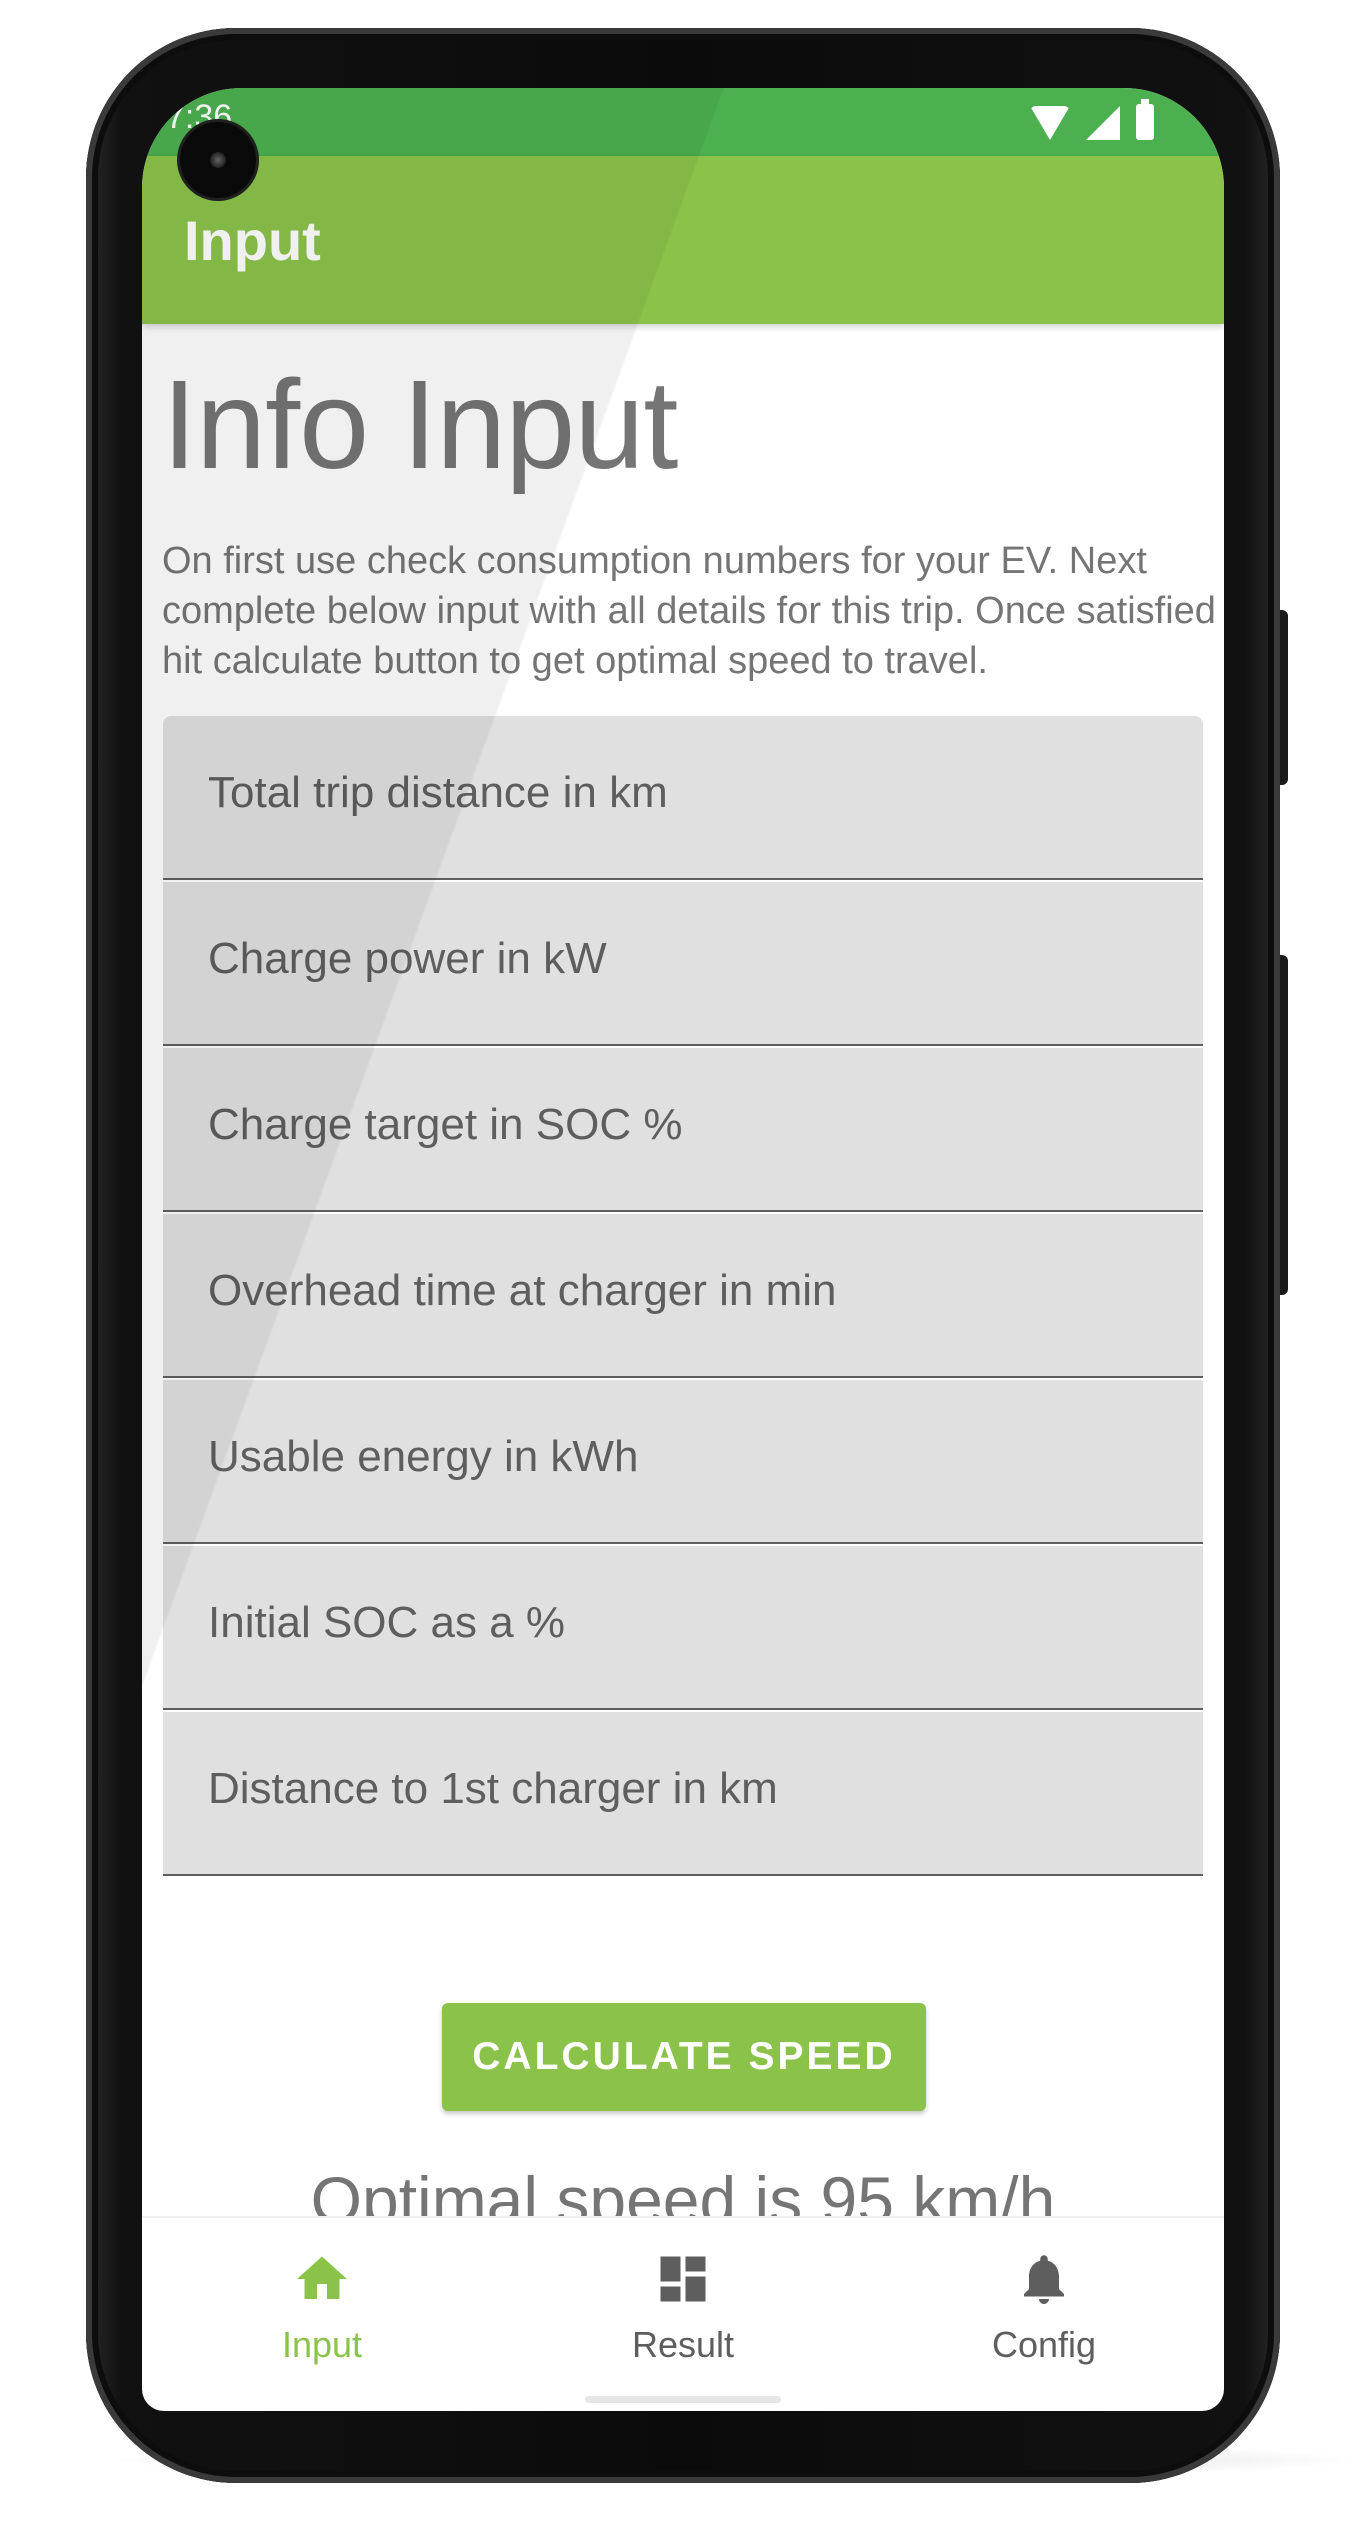 This screenshot has height=2534, width=1370. I want to click on usable-energy-field: Usable energy in kWh, so click(683, 1462).